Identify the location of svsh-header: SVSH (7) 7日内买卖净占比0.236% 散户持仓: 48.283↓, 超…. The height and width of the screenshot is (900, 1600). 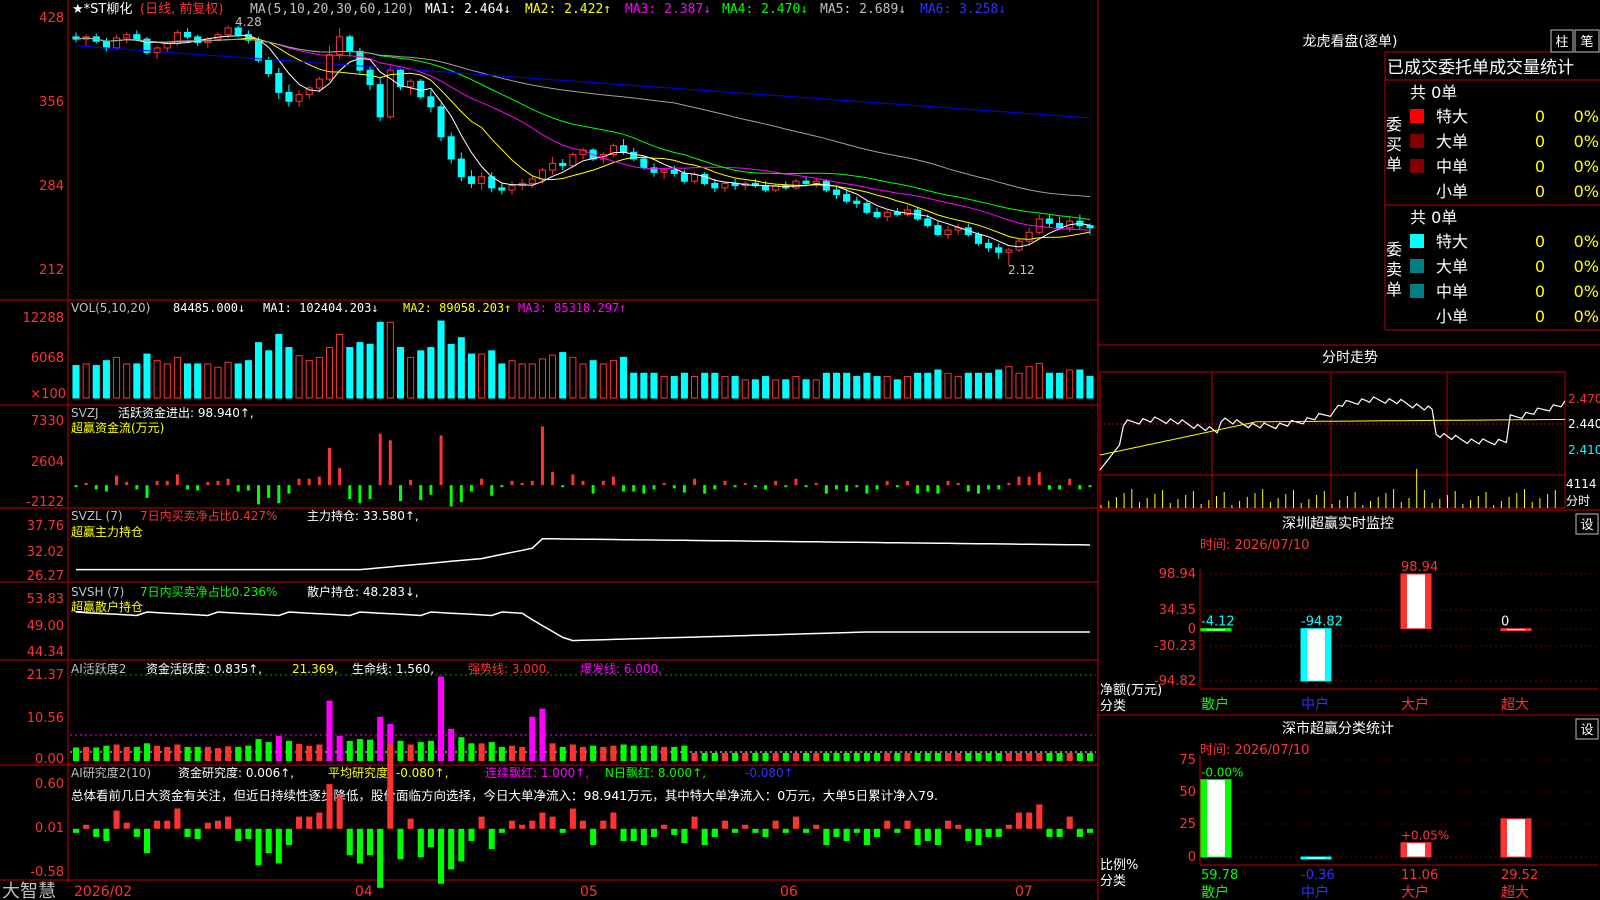
(245, 599).